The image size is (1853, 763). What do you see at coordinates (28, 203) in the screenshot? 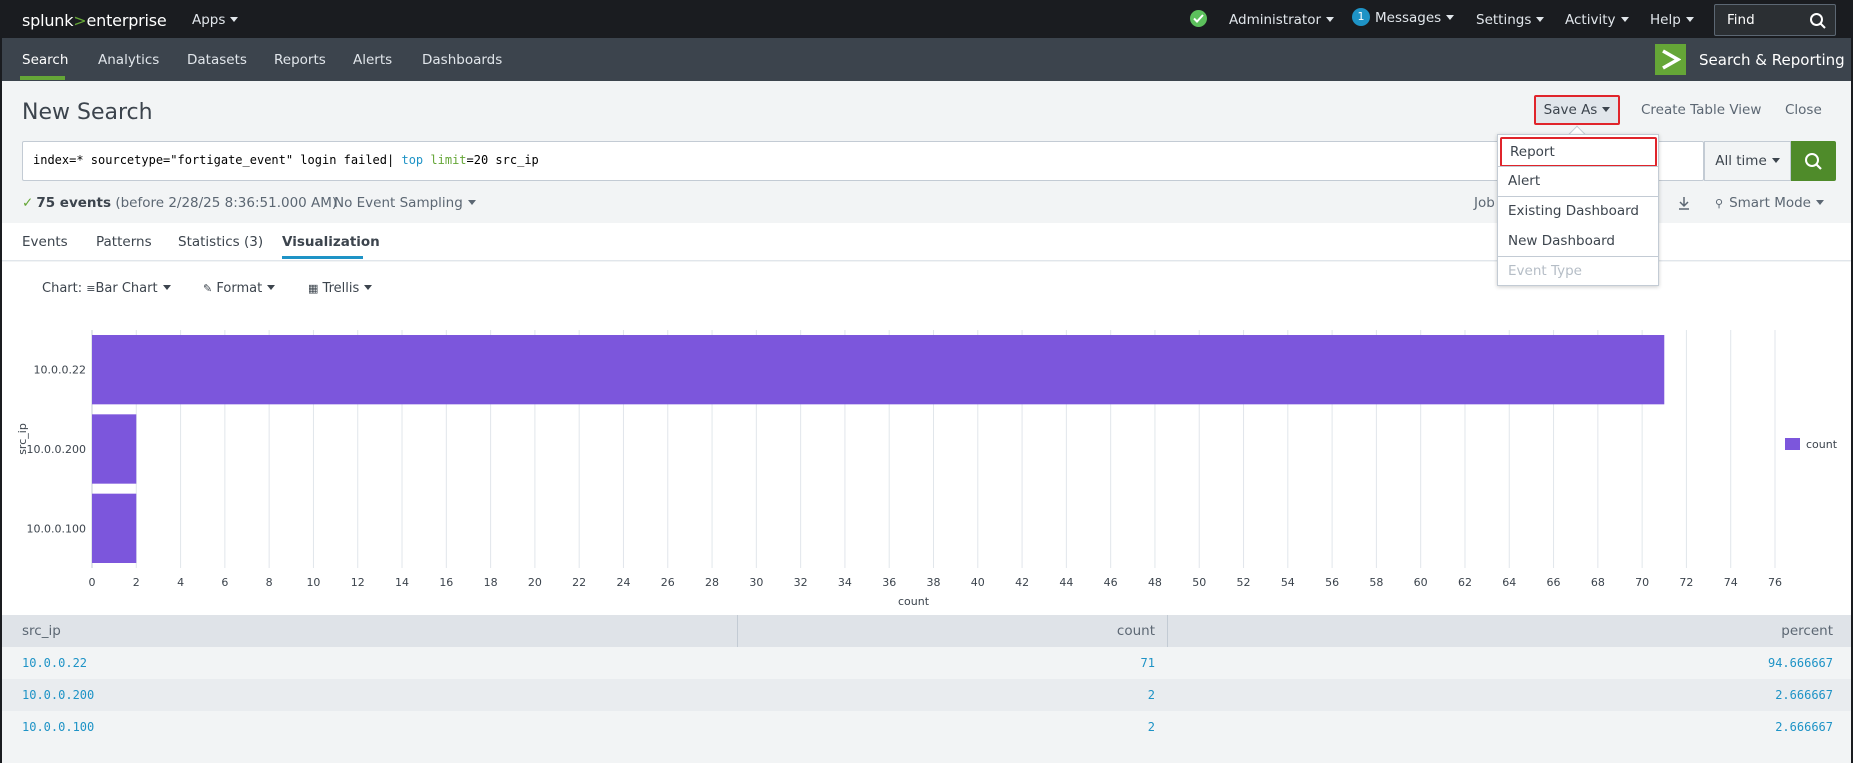
I see `check-icon: ✓` at bounding box center [28, 203].